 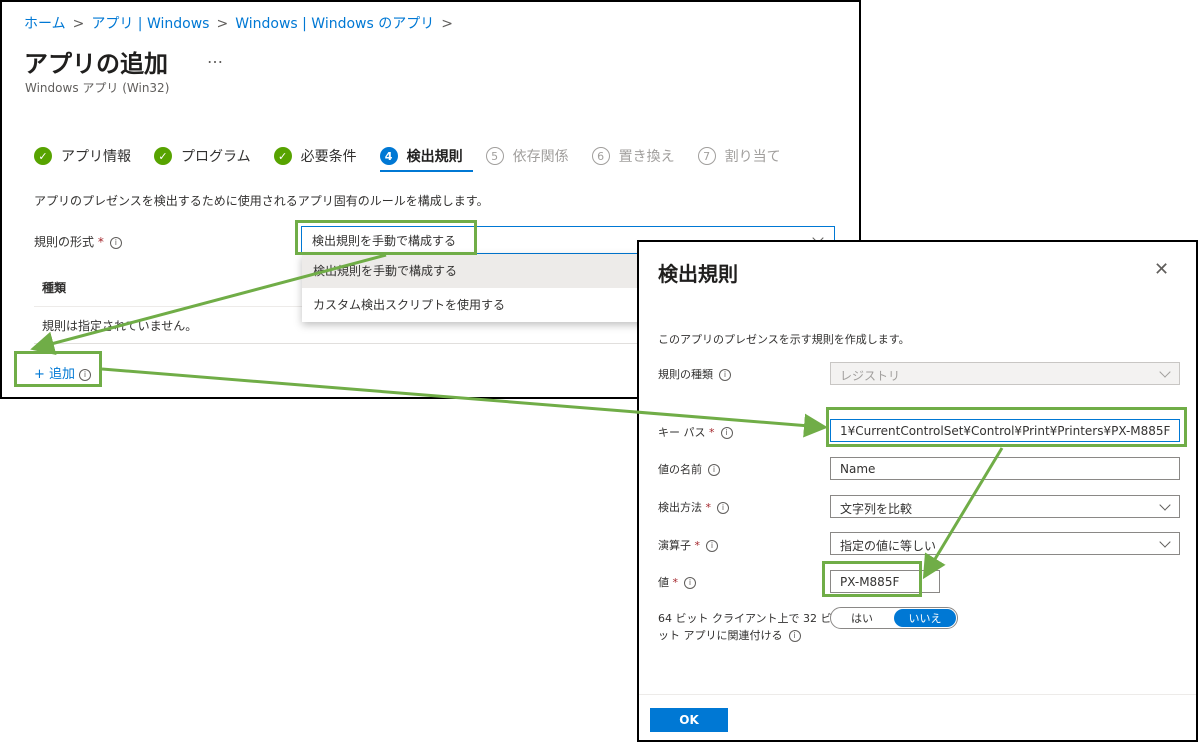 What do you see at coordinates (663, 582) in the screenshot?
I see `value-label-text: 値` at bounding box center [663, 582].